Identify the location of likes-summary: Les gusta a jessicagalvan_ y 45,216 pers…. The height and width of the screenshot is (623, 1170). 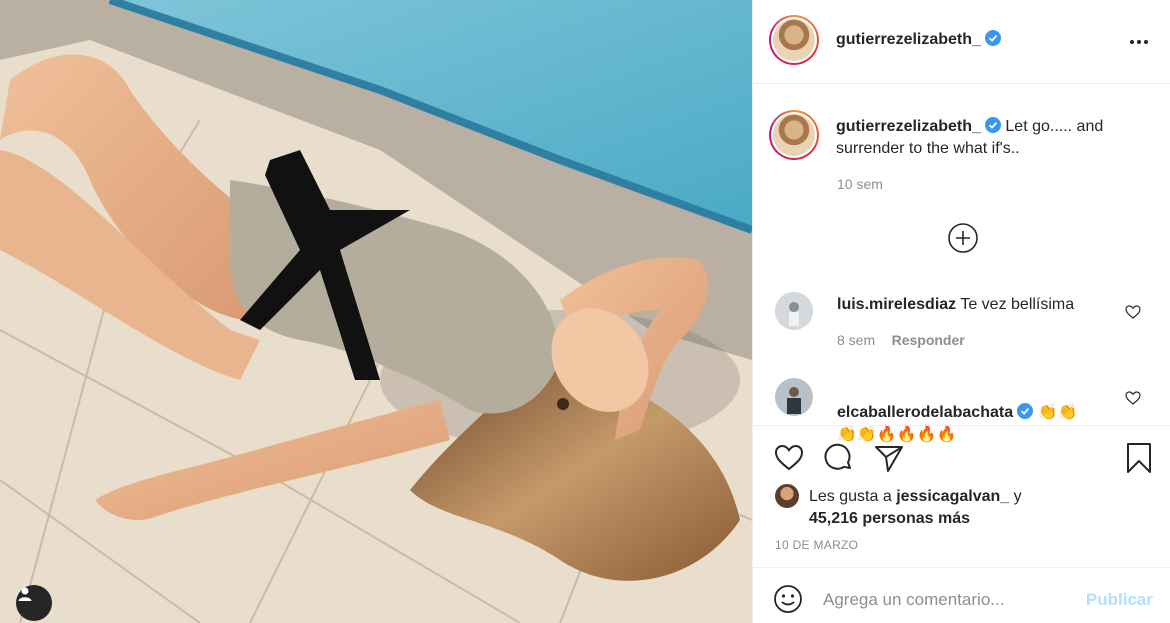
(915, 508).